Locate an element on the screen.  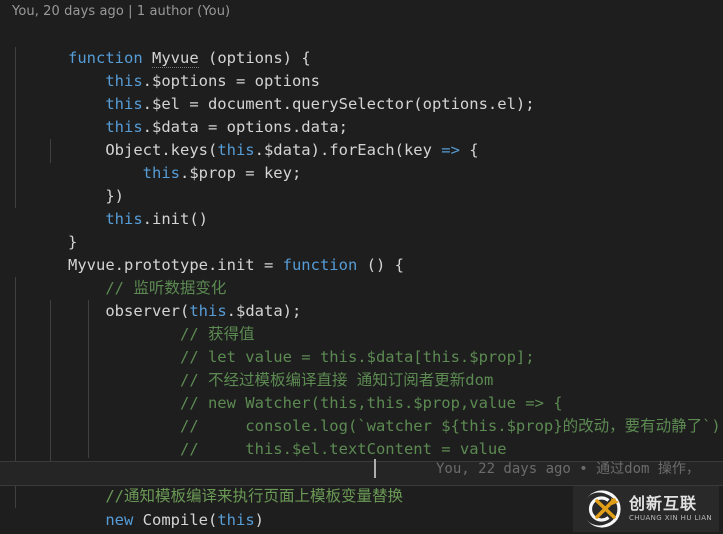
watermark-text: 创新互联 CHUANG XIN HU LIAN is located at coordinates (670, 509).